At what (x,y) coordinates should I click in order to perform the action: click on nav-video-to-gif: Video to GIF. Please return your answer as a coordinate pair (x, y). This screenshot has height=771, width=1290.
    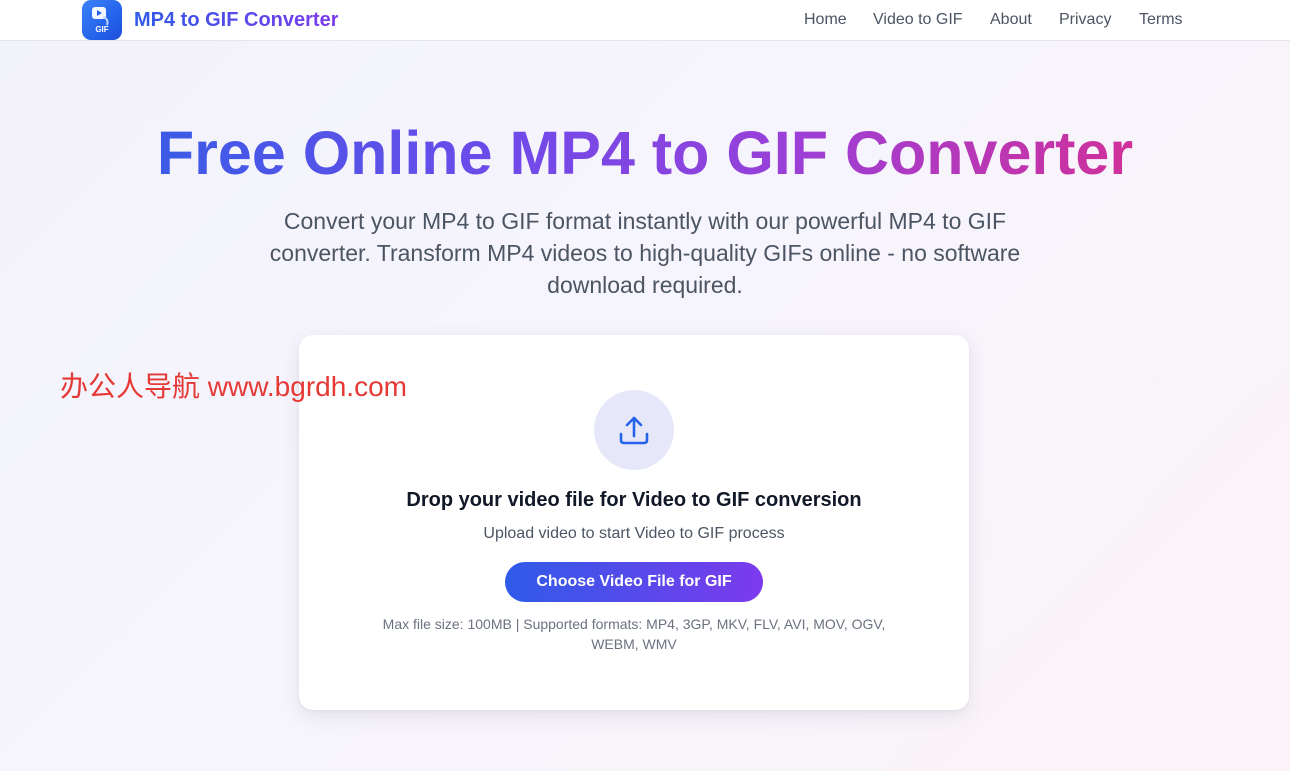
    Looking at the image, I should click on (918, 20).